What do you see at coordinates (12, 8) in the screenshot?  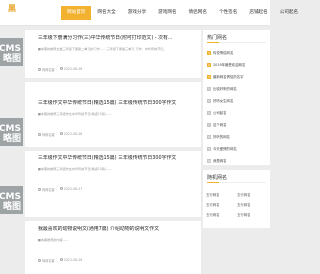 I see `site-logo: 黑` at bounding box center [12, 8].